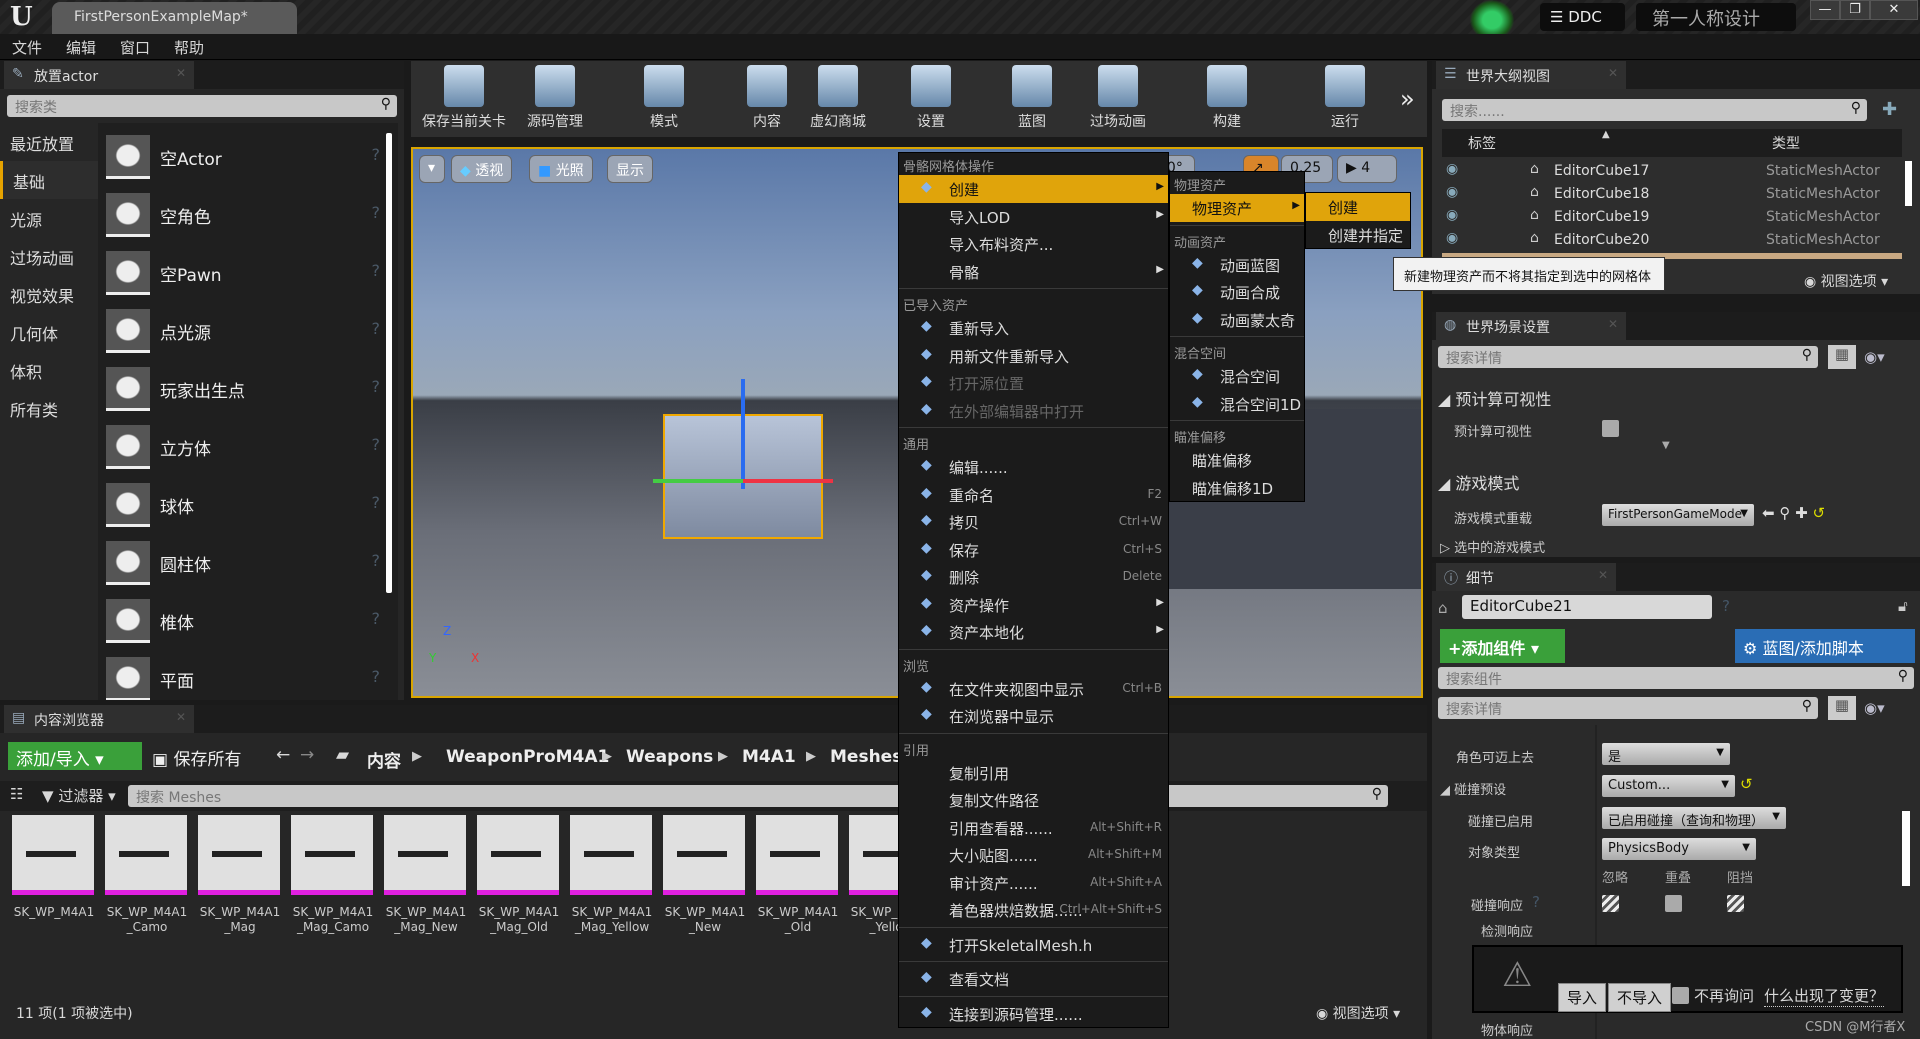 This screenshot has width=1920, height=1039. Describe the element at coordinates (743, 434) in the screenshot. I see `gizmo-z-axis` at that location.